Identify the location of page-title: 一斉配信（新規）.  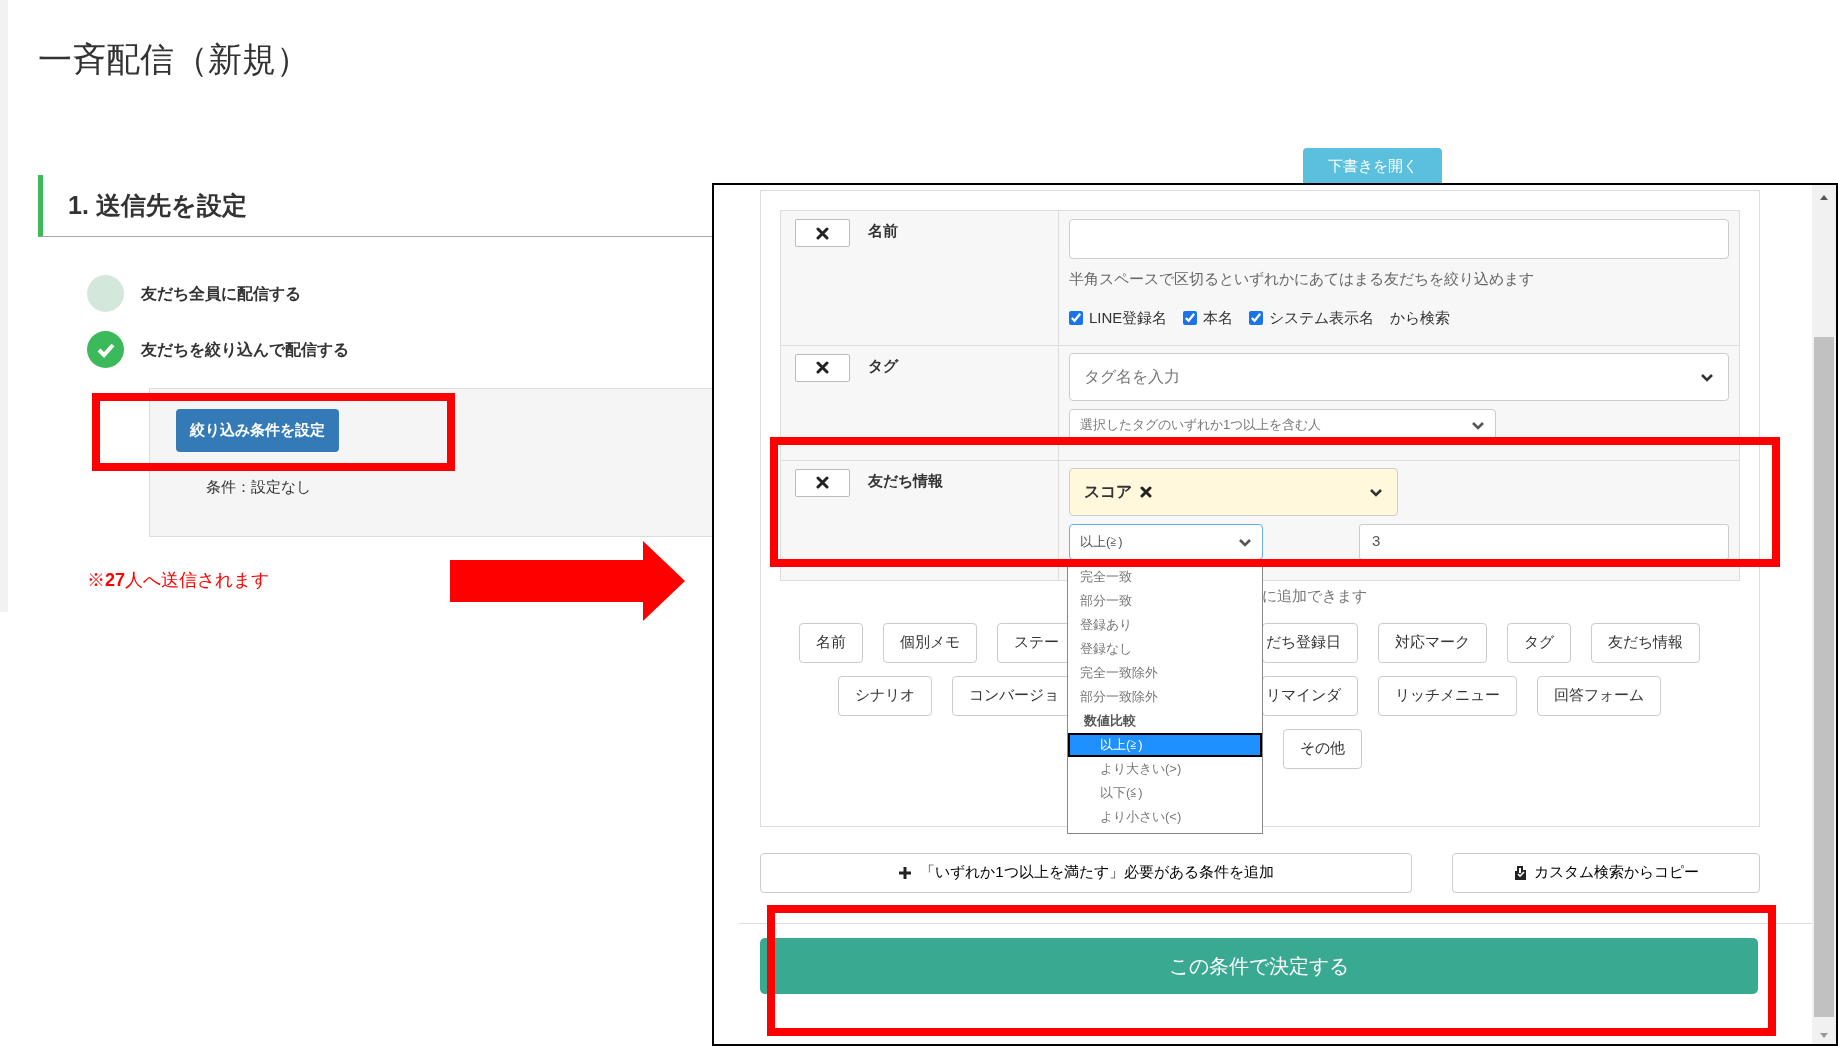
(174, 59).